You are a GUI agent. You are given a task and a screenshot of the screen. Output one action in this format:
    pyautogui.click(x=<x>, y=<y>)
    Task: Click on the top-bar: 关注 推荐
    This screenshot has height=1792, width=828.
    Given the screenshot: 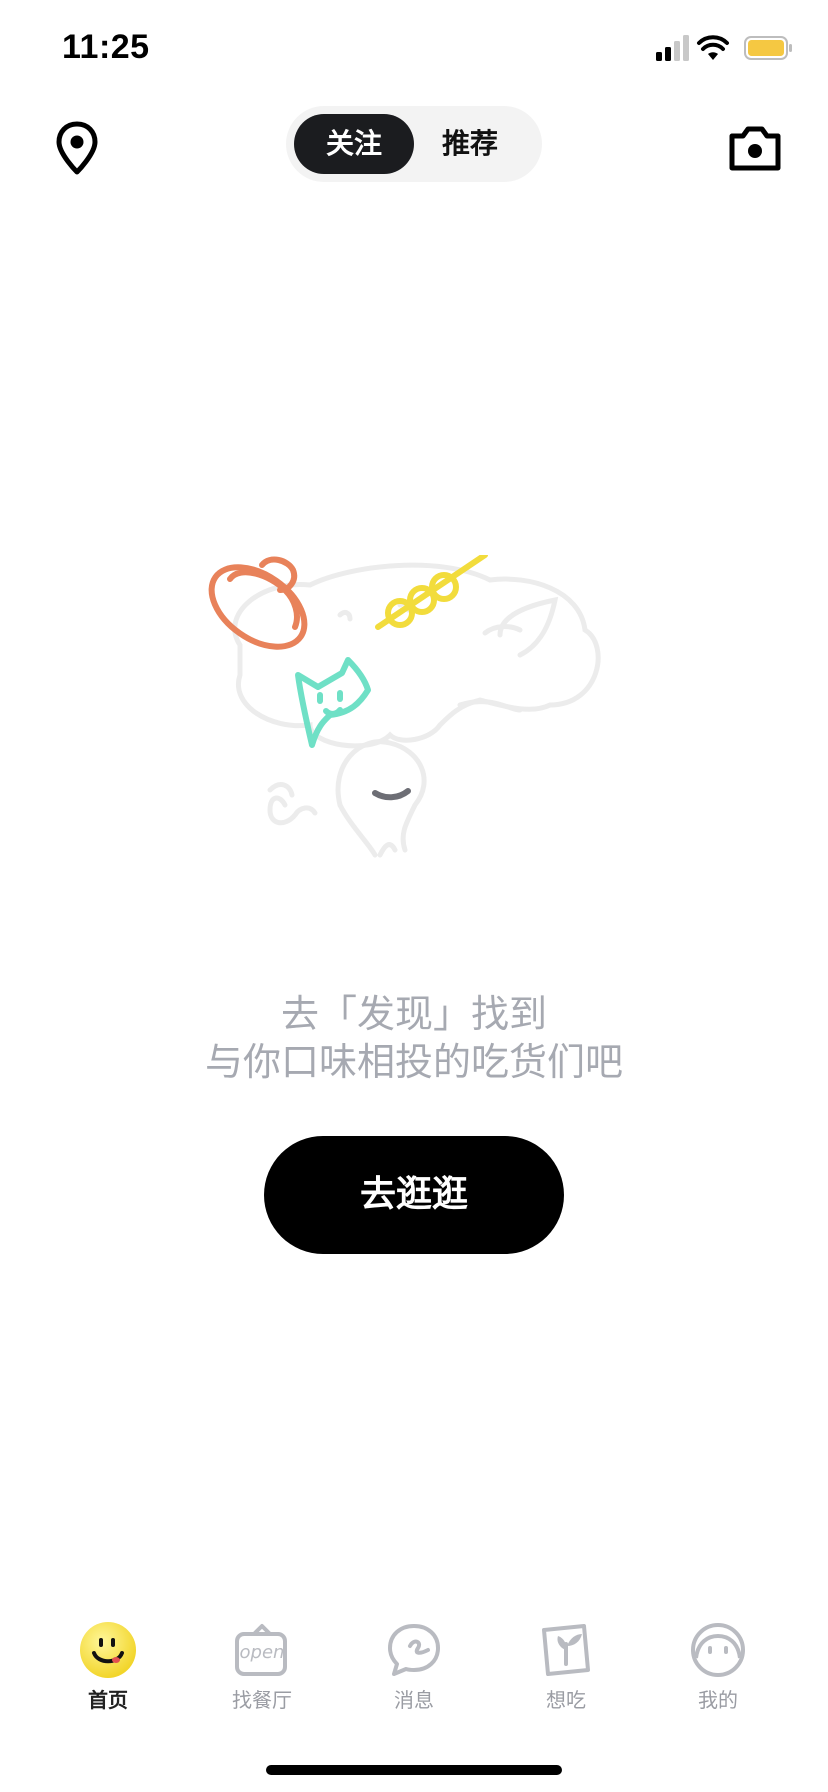 What is the action you would take?
    pyautogui.click(x=414, y=148)
    